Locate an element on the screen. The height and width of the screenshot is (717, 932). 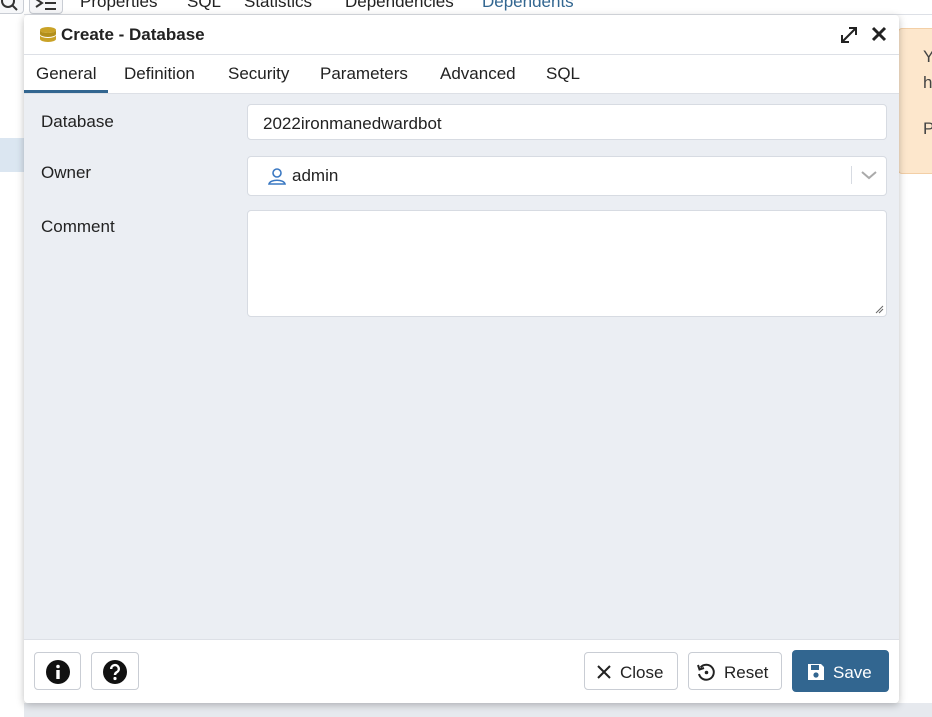
bg-tab-sql: SQL is located at coordinates (204, 6).